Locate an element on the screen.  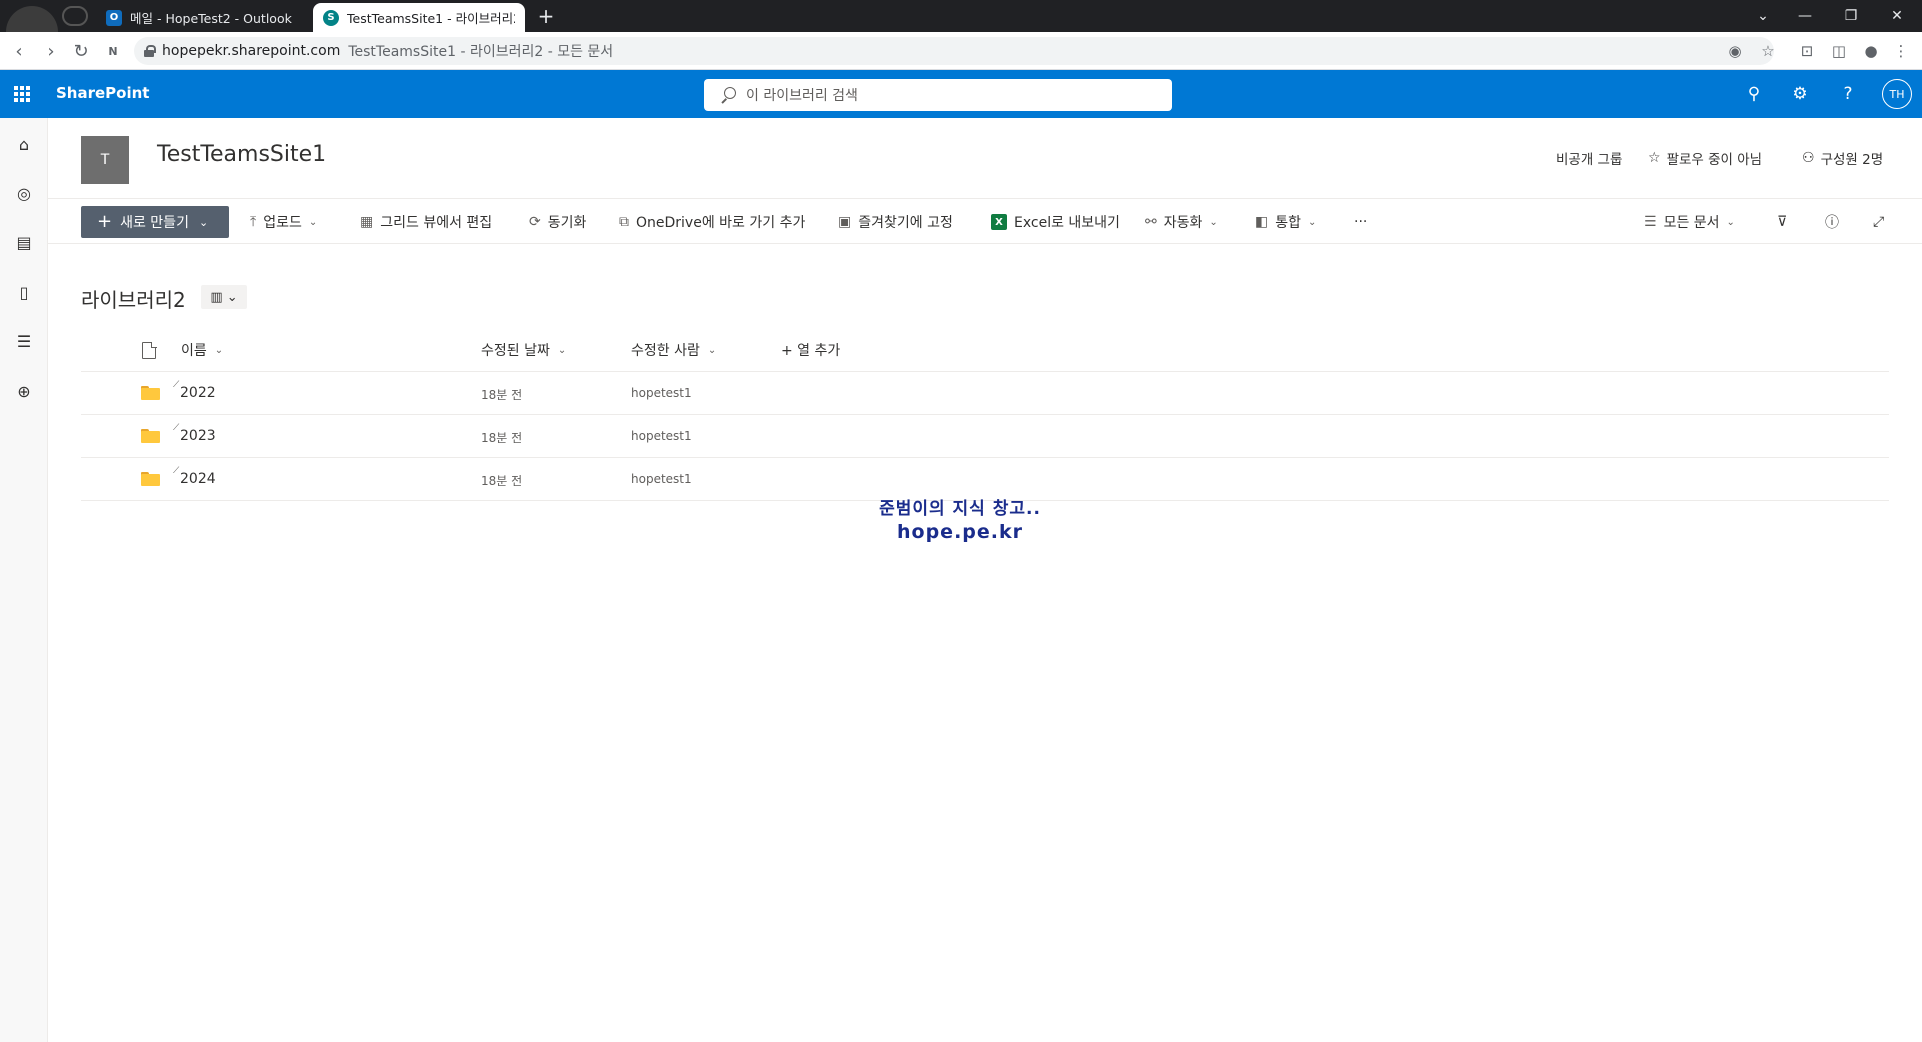
site-title: TestTeamsSite1 is located at coordinates (241, 154).